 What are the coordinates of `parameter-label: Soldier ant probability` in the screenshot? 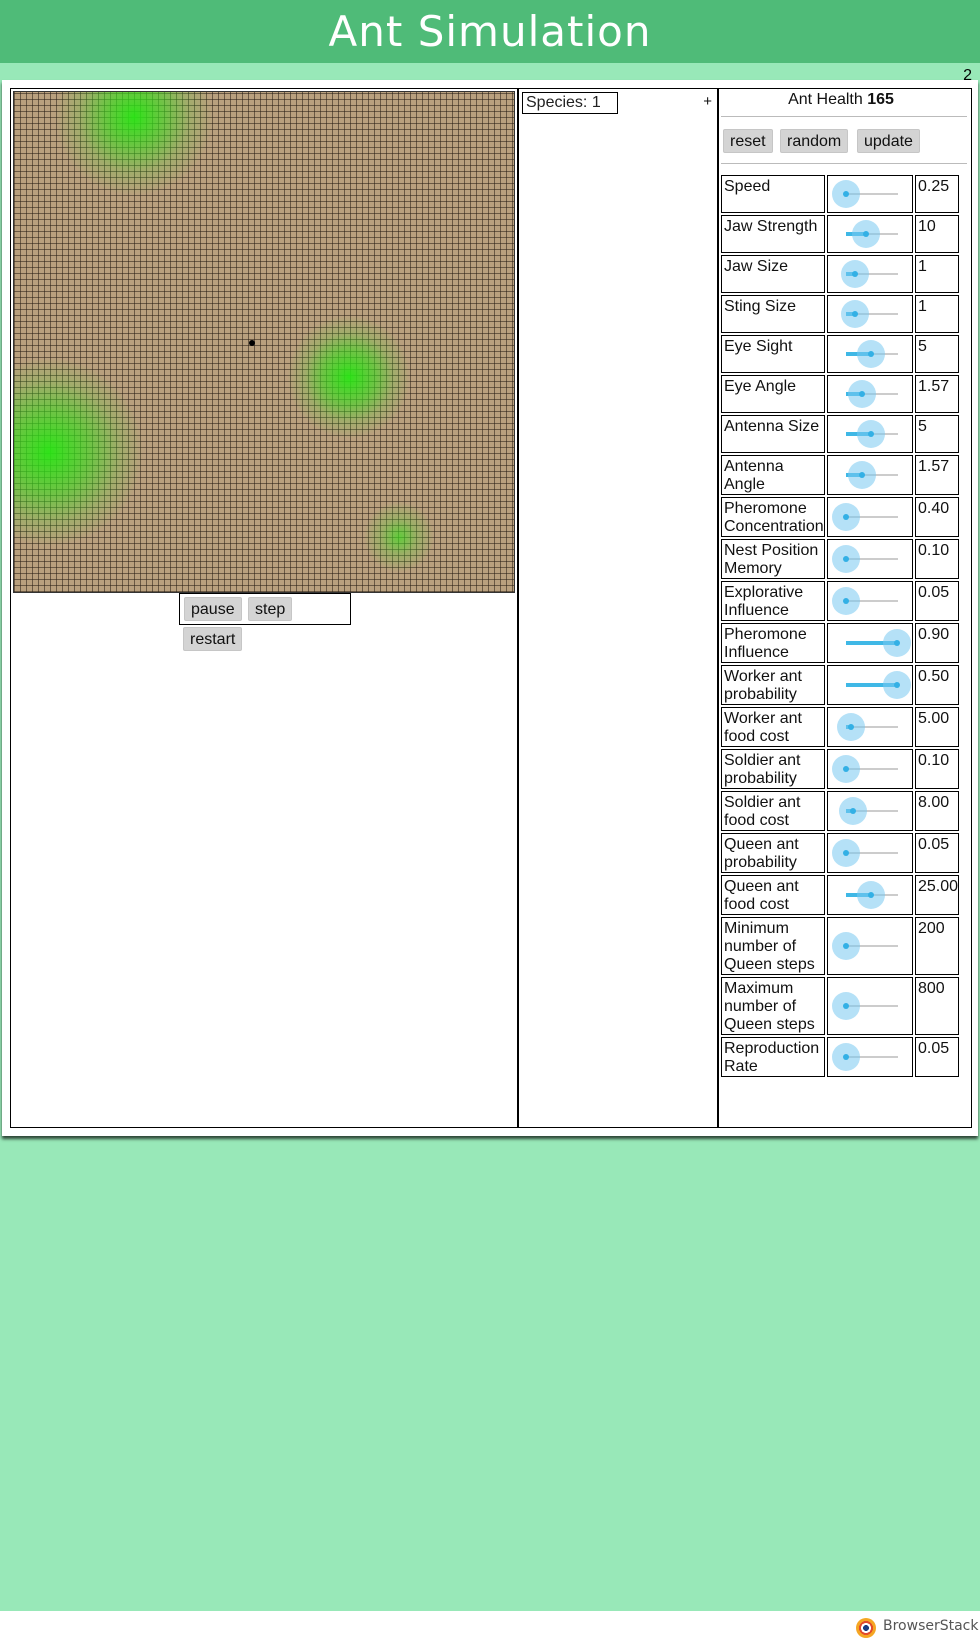 It's located at (773, 769).